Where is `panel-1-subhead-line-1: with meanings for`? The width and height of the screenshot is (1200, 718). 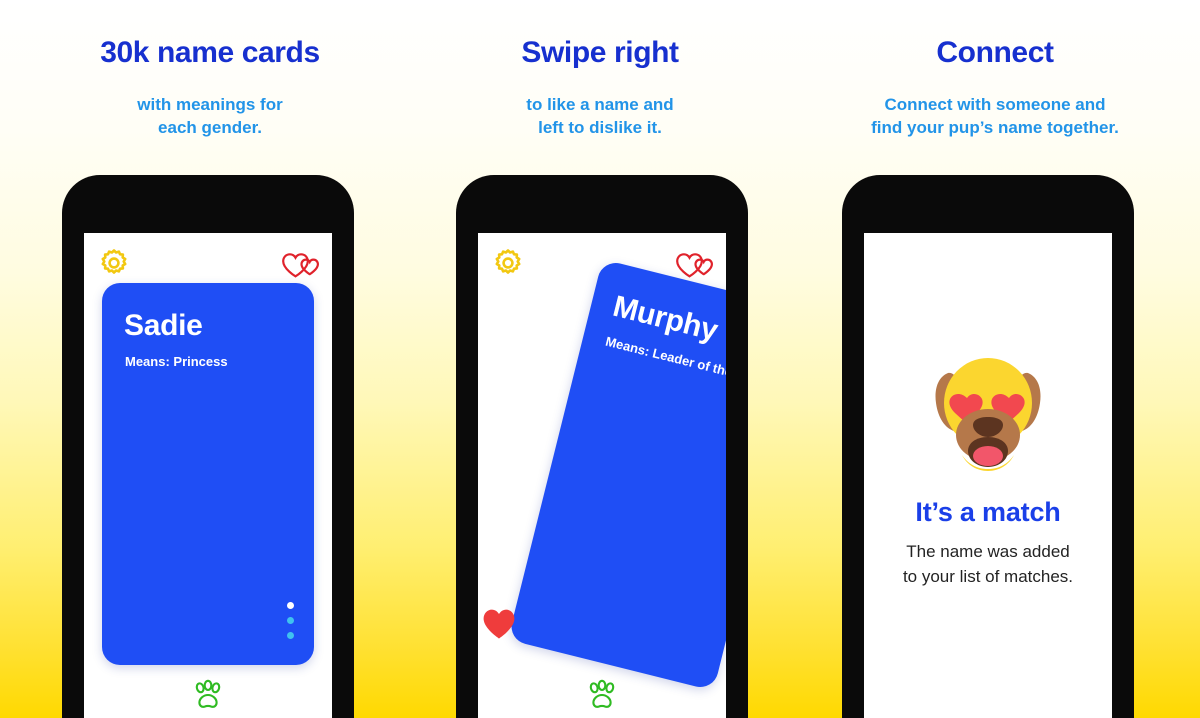 panel-1-subhead-line-1: with meanings for is located at coordinates (210, 104).